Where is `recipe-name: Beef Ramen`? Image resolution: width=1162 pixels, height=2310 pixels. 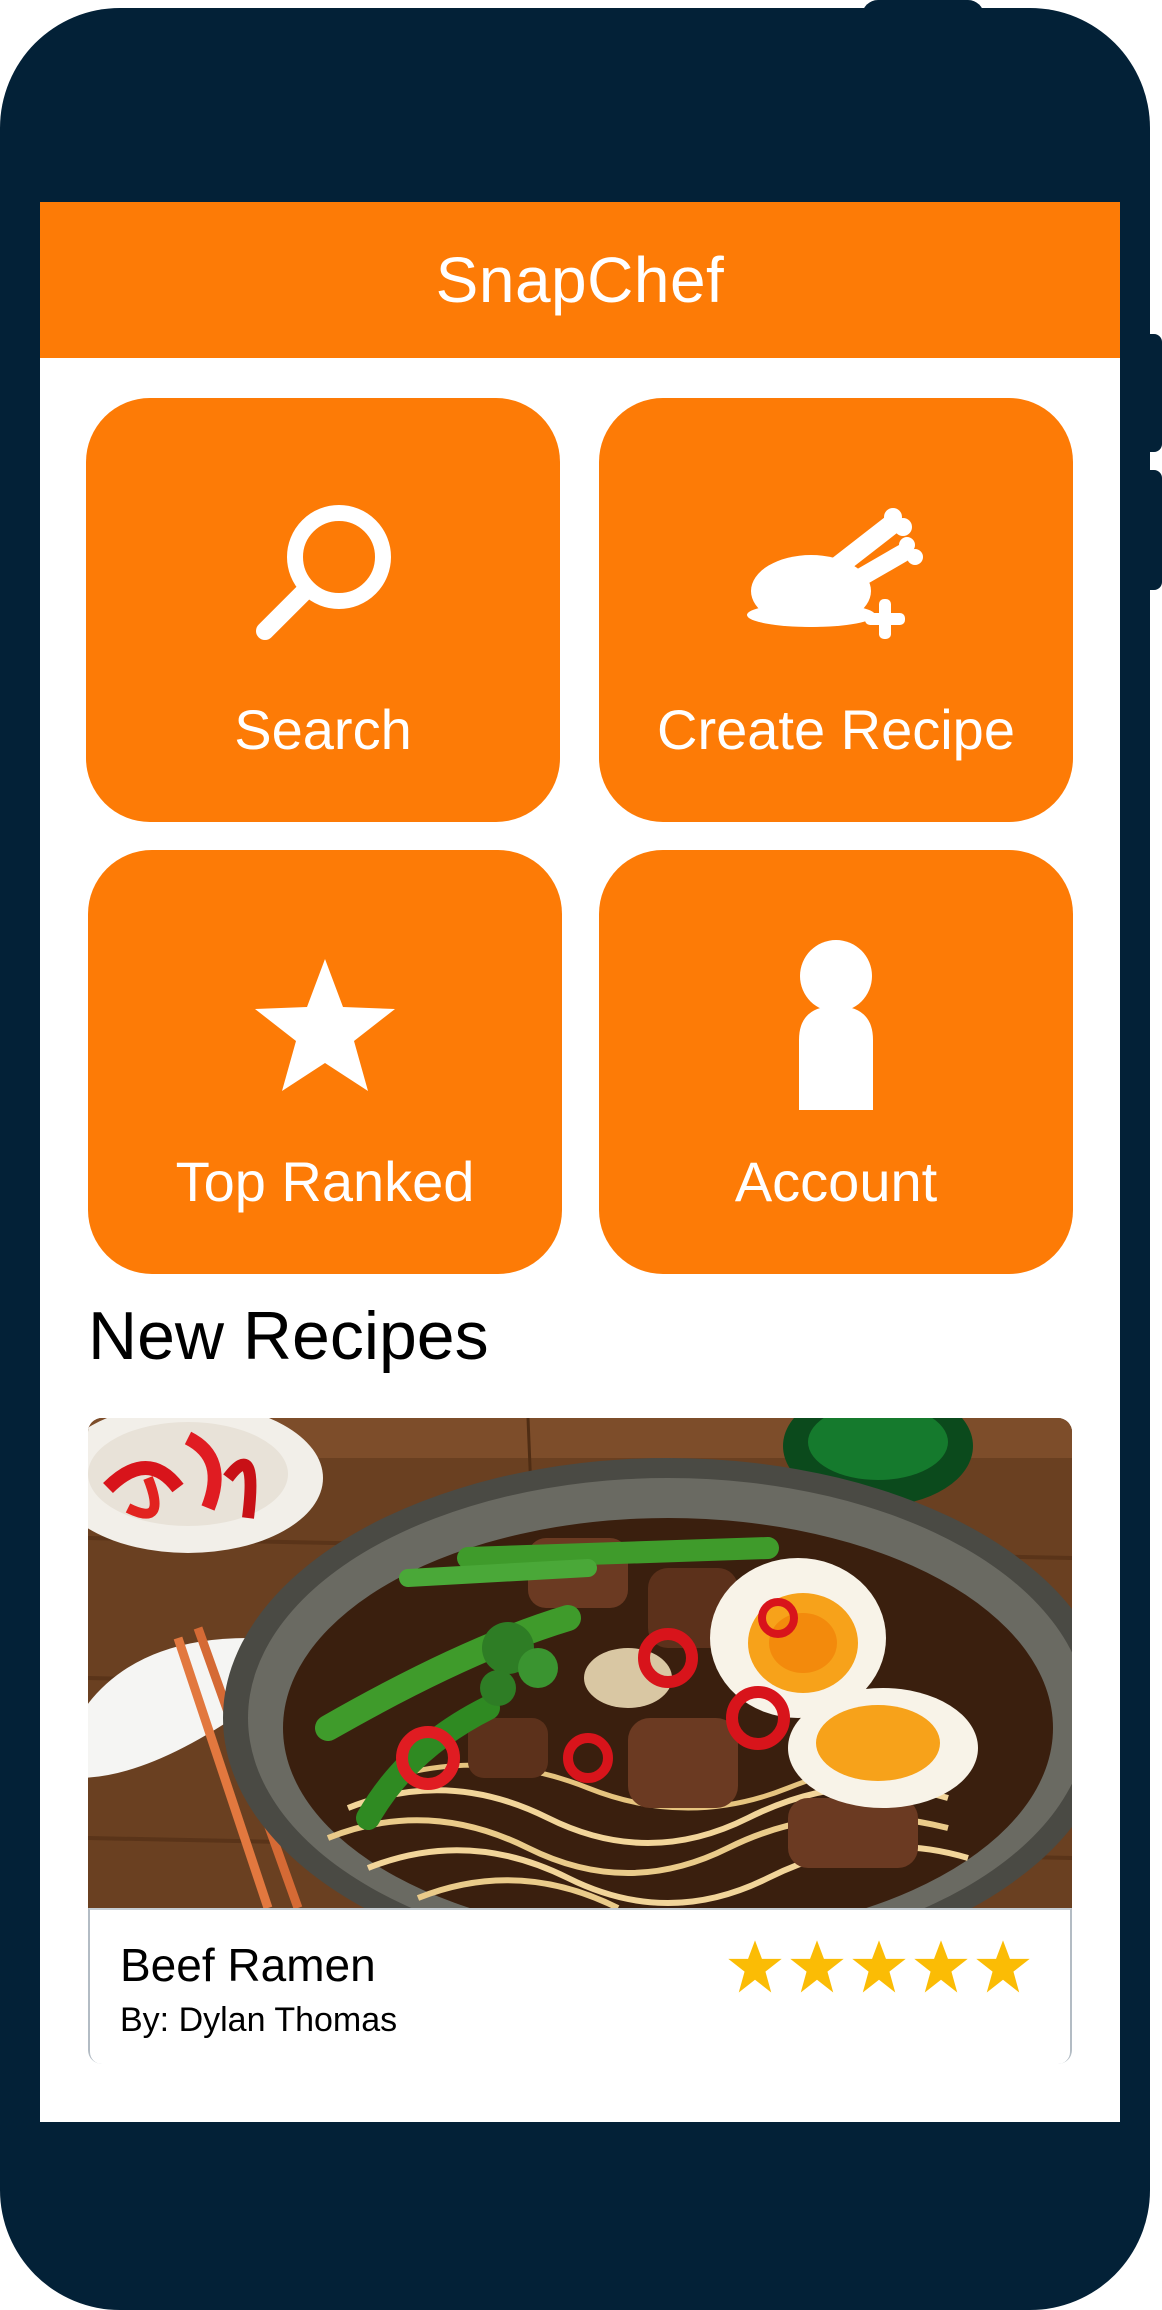 recipe-name: Beef Ramen is located at coordinates (248, 1965).